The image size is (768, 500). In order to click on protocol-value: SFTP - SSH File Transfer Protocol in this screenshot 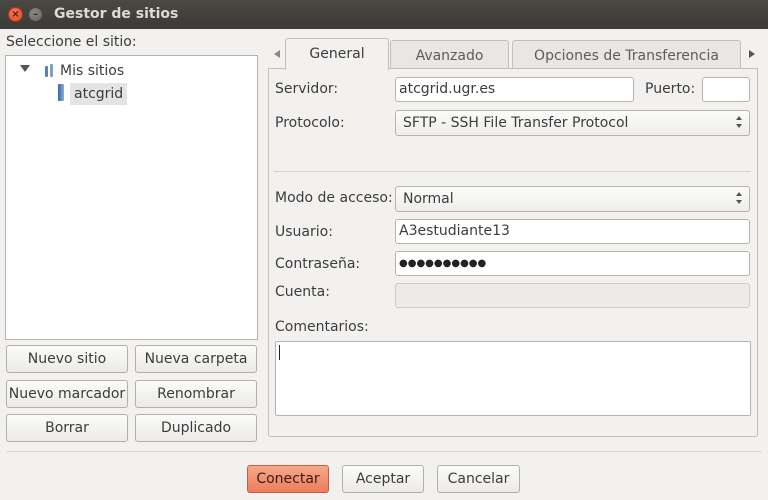, I will do `click(516, 123)`.